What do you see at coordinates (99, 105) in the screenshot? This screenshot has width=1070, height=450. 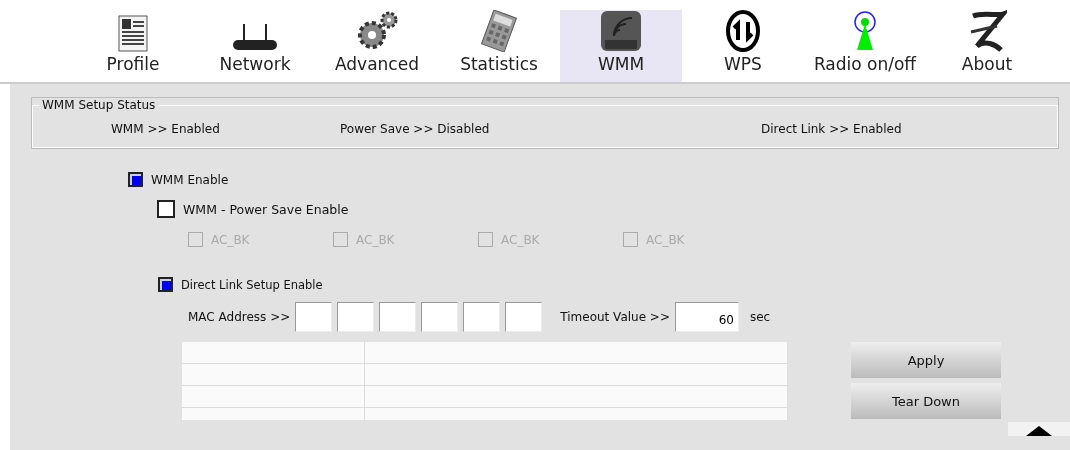 I see `group-title: WMM Setup Status` at bounding box center [99, 105].